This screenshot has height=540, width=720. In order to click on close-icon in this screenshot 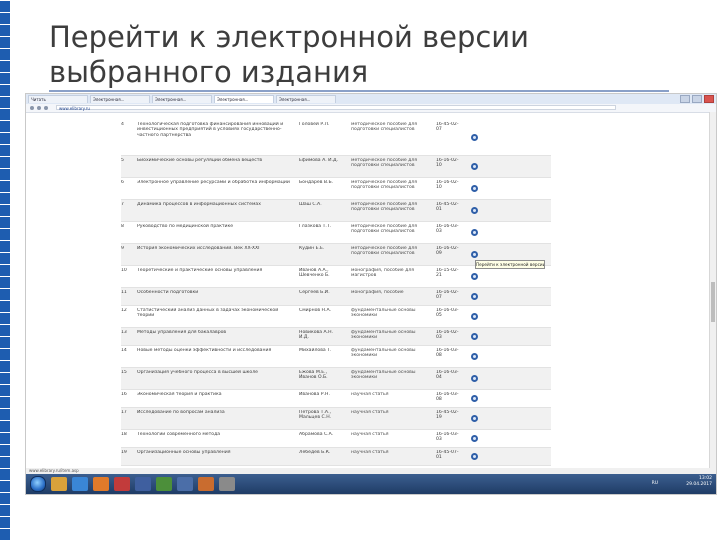, I will do `click(709, 99)`.